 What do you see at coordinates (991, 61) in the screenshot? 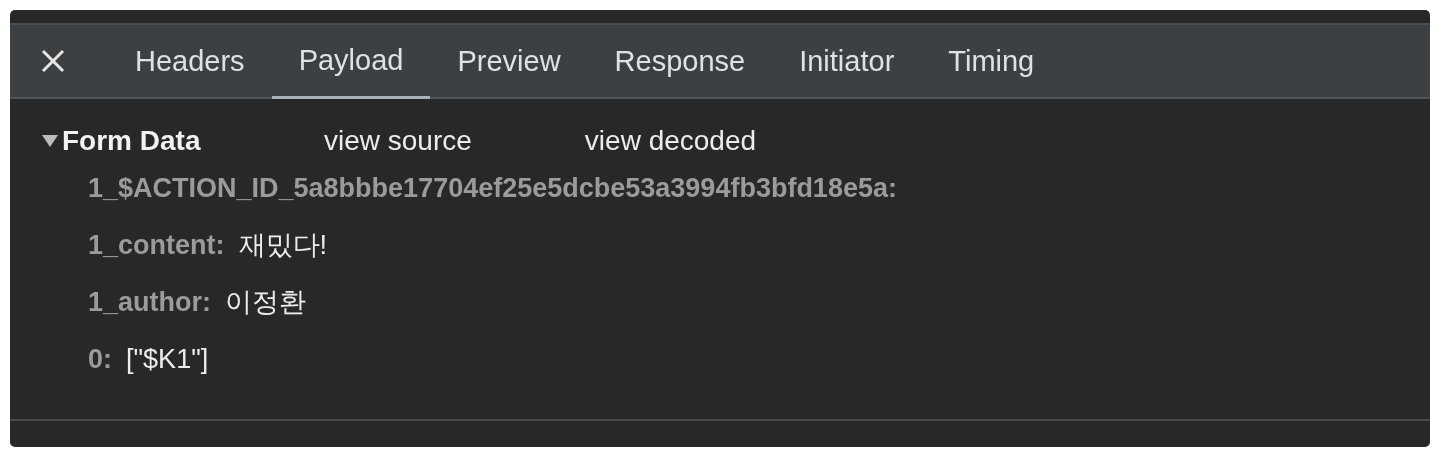
I see `tab: Timing` at bounding box center [991, 61].